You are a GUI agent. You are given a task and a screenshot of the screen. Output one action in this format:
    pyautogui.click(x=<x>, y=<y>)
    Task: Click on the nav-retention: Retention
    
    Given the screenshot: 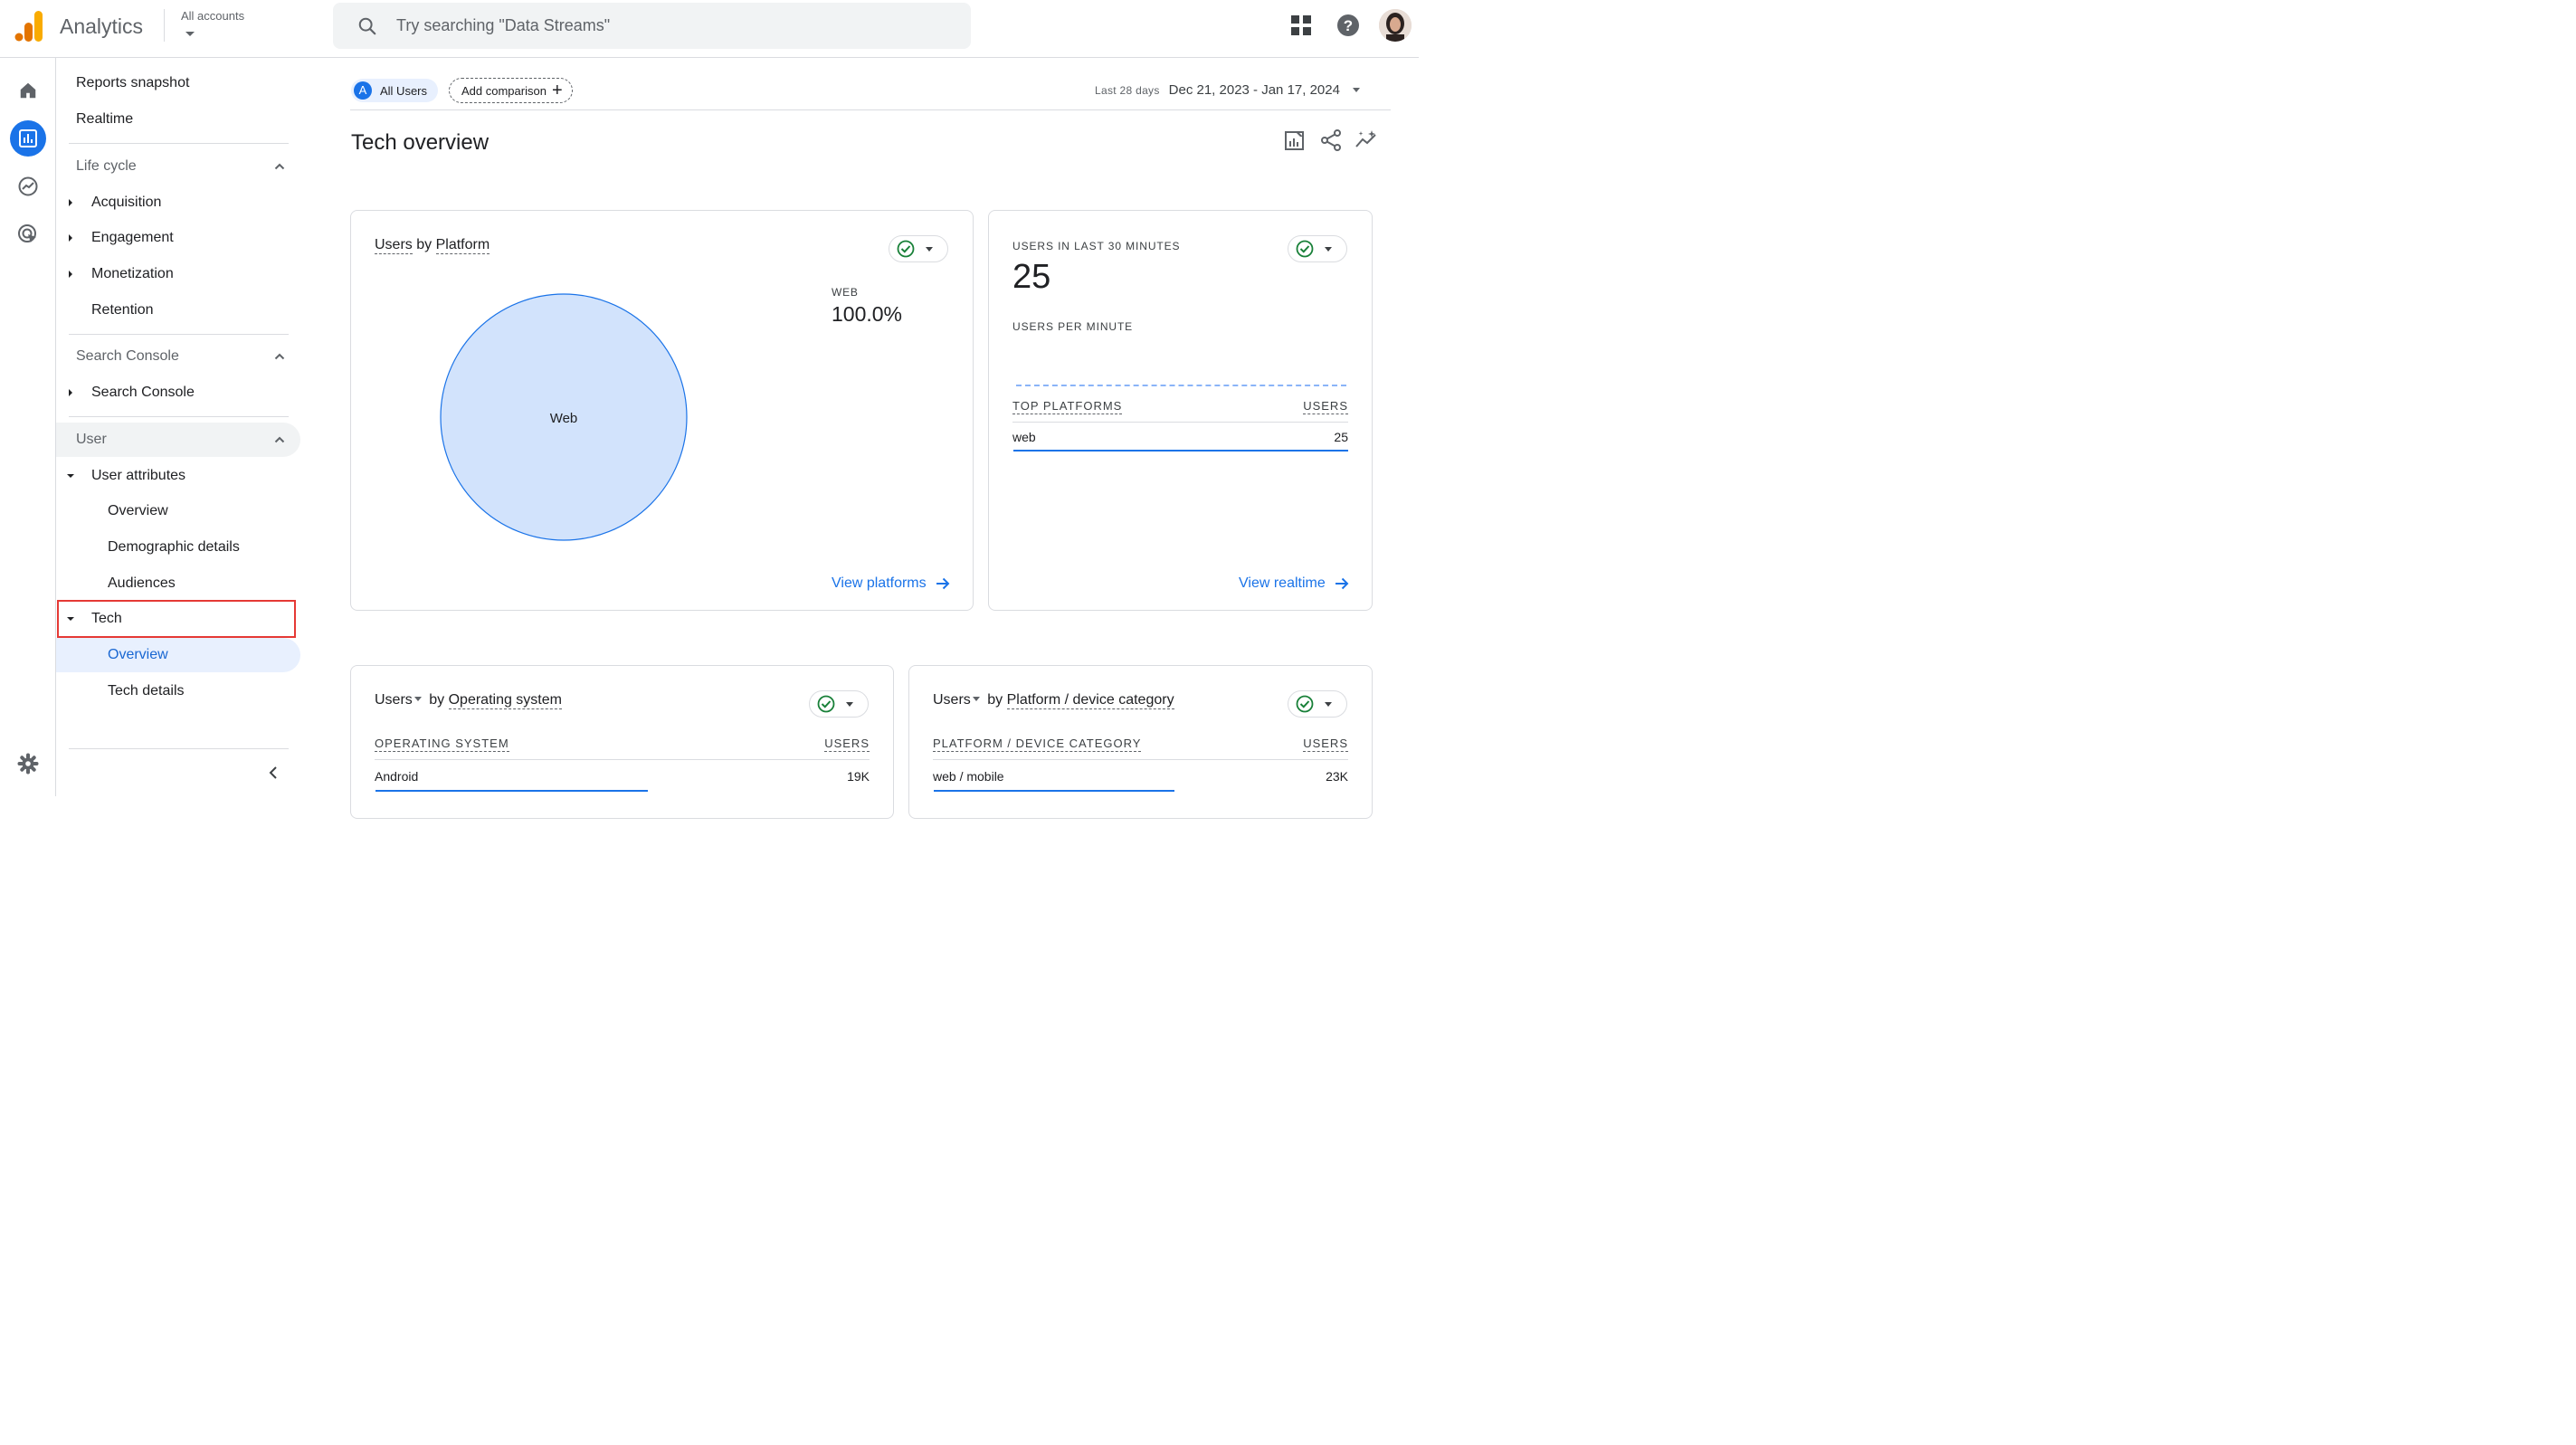 What is the action you would take?
    pyautogui.click(x=178, y=310)
    